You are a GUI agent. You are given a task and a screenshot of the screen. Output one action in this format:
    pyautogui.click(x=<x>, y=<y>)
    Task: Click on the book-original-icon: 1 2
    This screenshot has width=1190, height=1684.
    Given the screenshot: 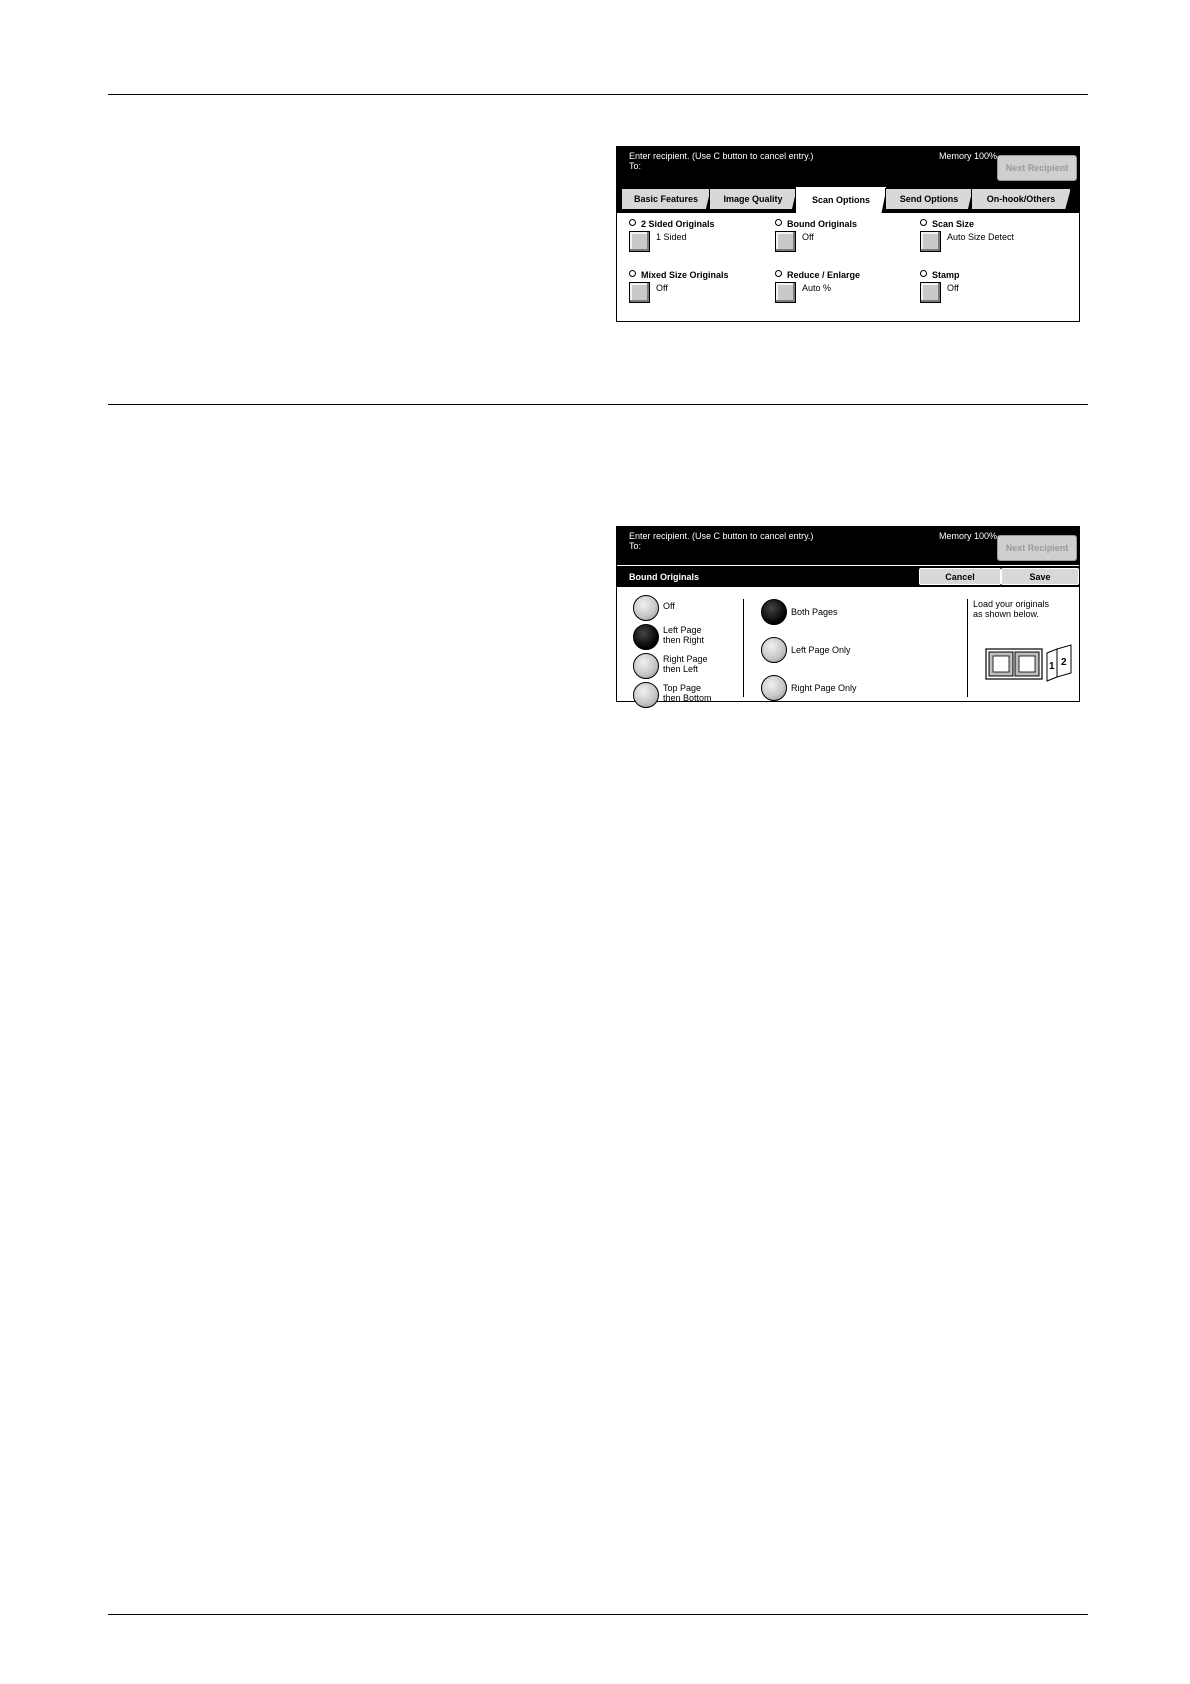 What is the action you would take?
    pyautogui.click(x=1028, y=663)
    